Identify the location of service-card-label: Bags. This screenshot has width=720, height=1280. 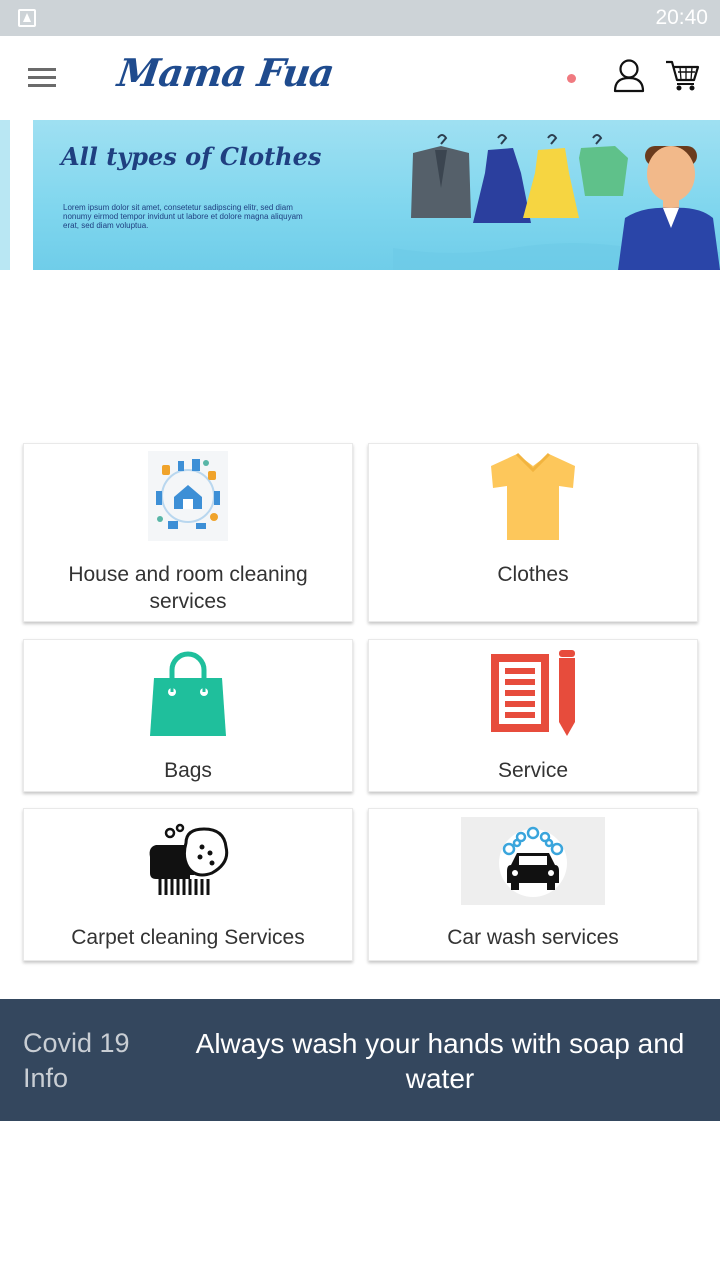
(188, 770).